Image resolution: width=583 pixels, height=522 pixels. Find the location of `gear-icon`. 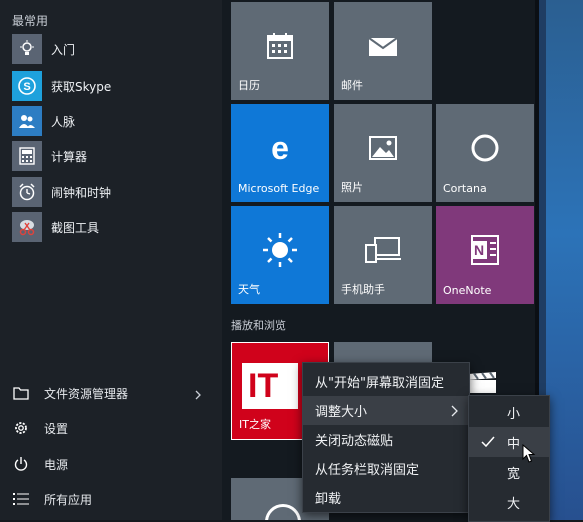

gear-icon is located at coordinates (21, 428).